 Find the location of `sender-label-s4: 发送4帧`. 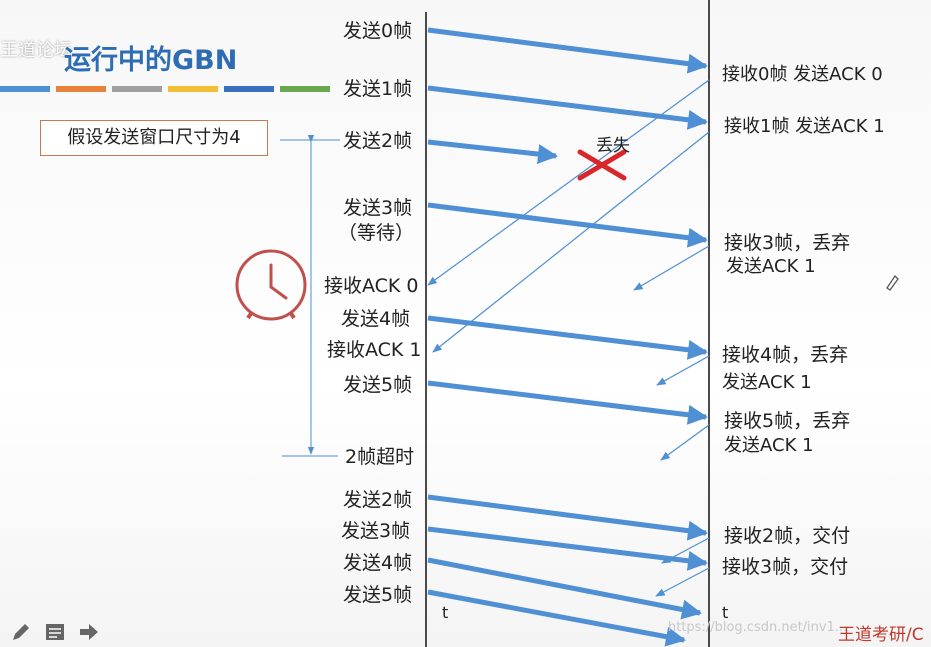

sender-label-s4: 发送4帧 is located at coordinates (376, 319).